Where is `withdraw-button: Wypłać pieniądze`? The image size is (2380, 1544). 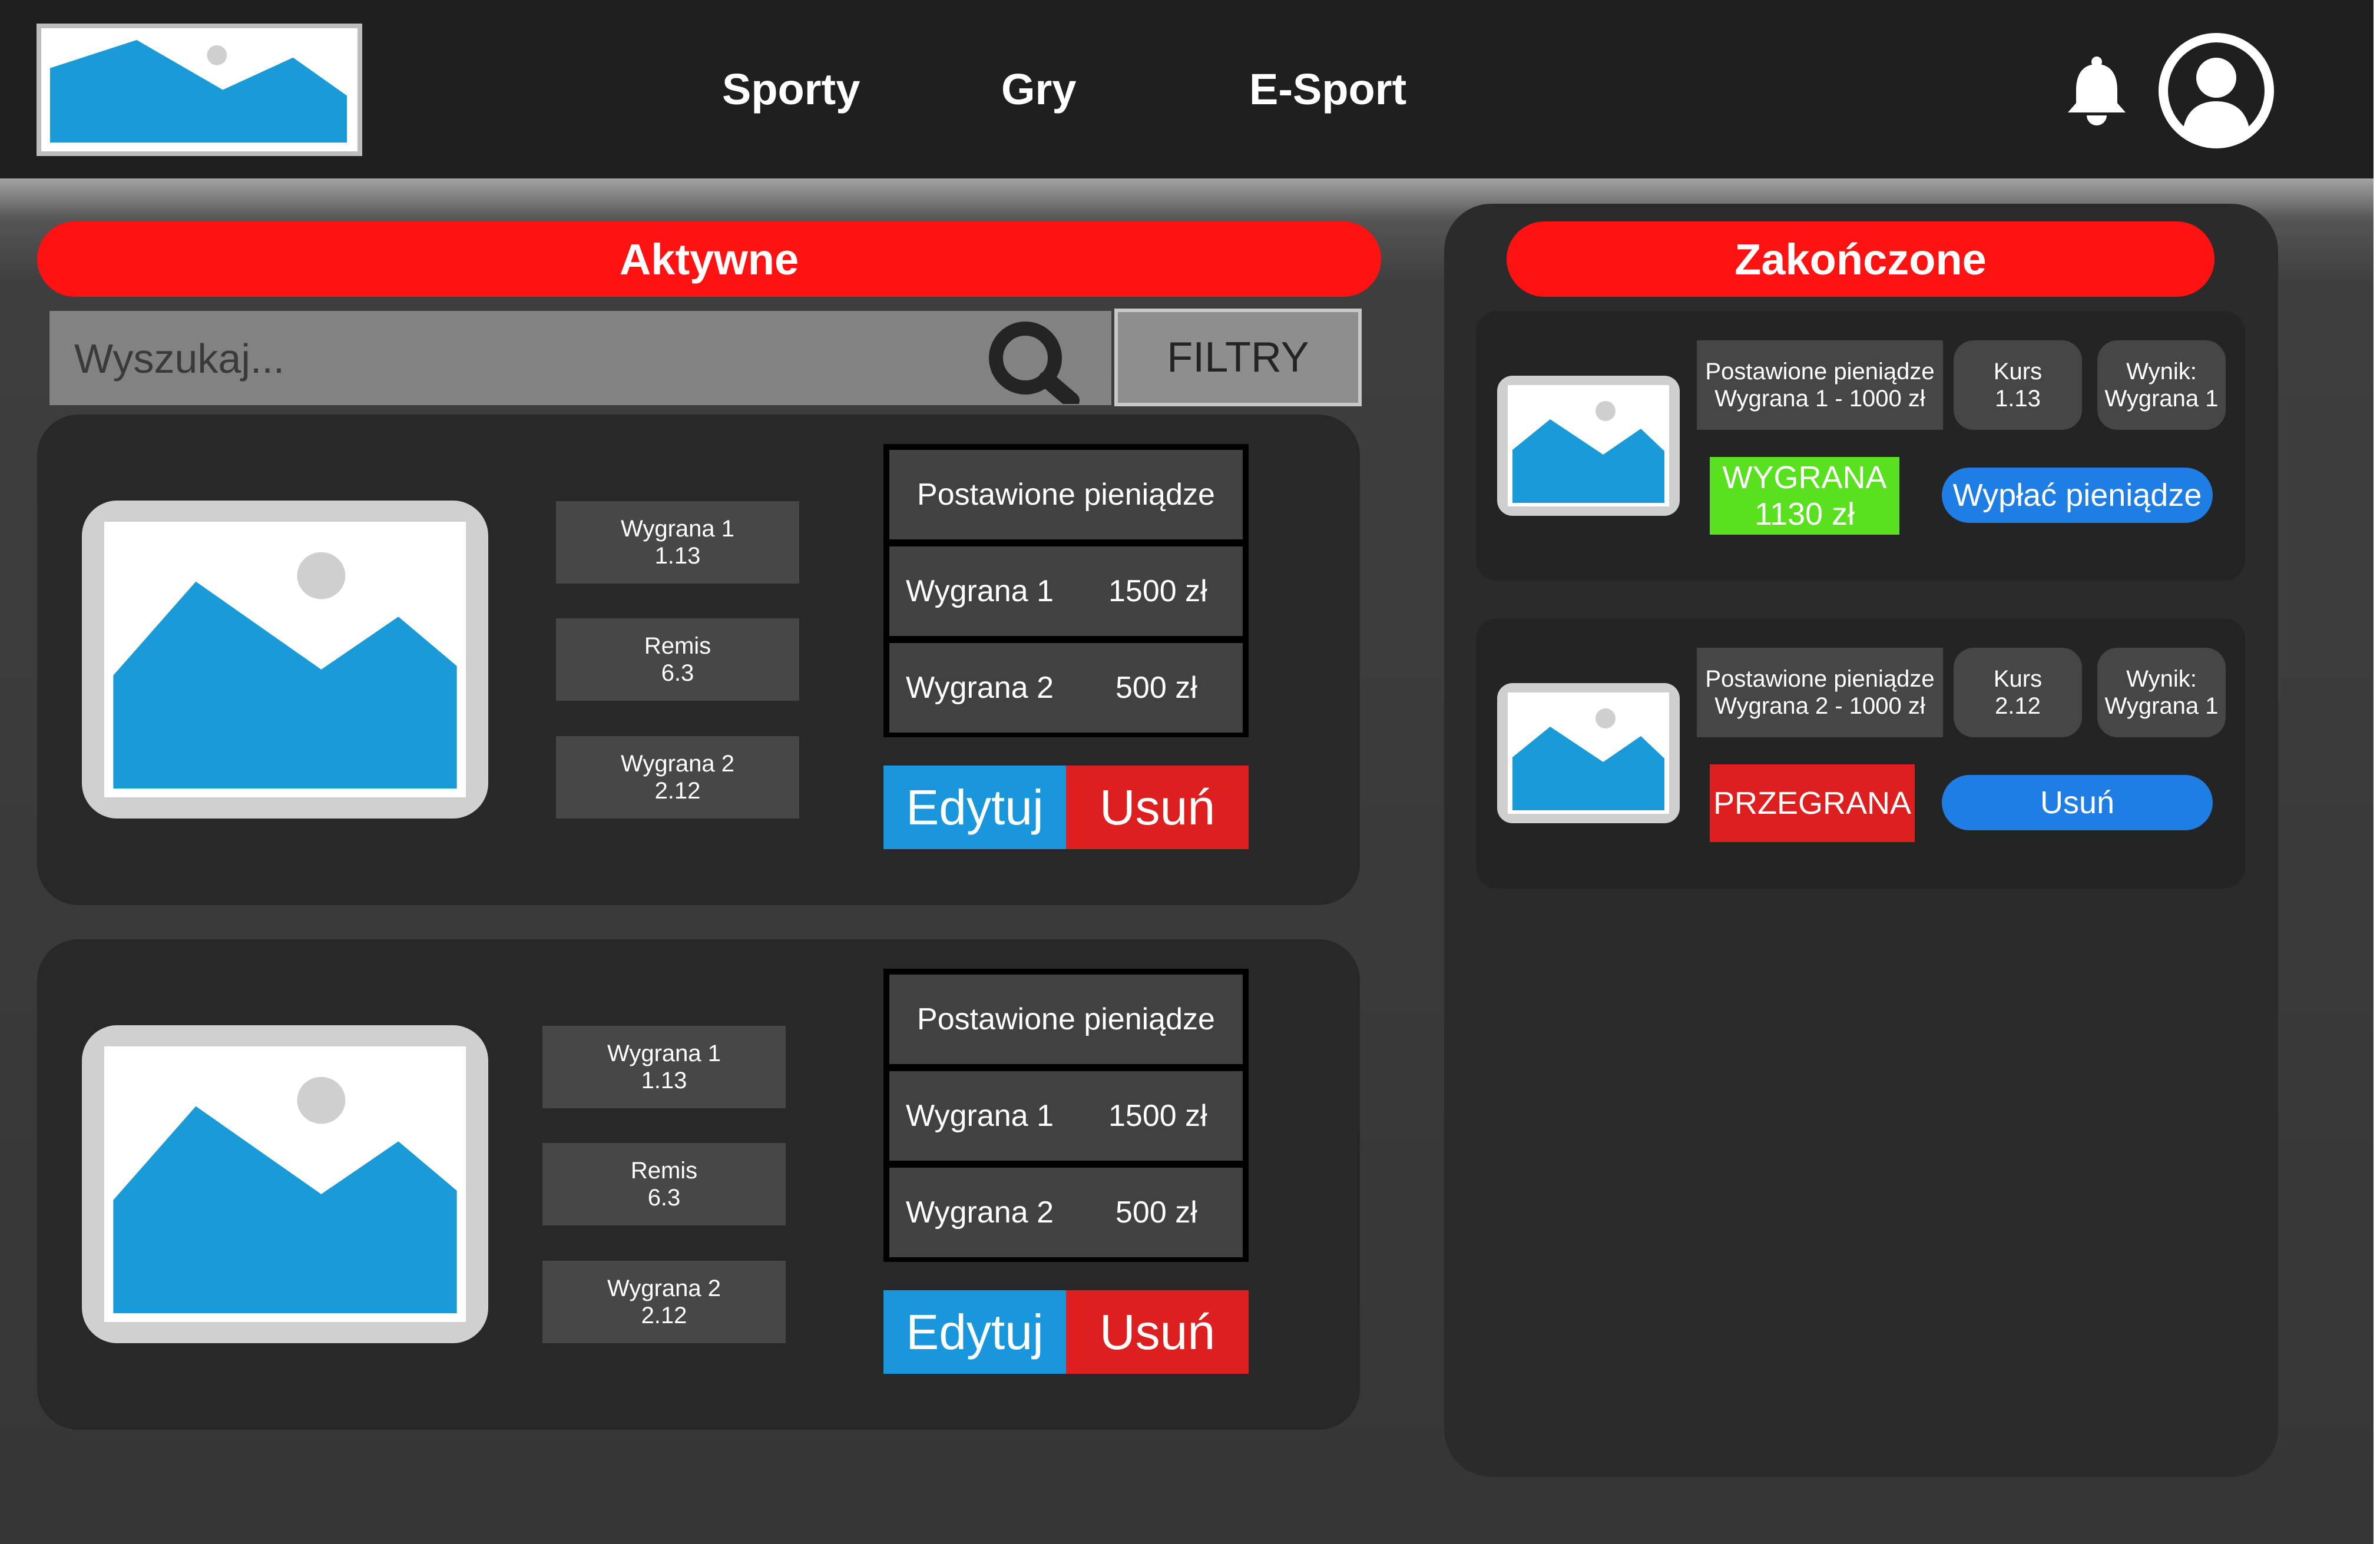
withdraw-button: Wypłać pieniądze is located at coordinates (2077, 495).